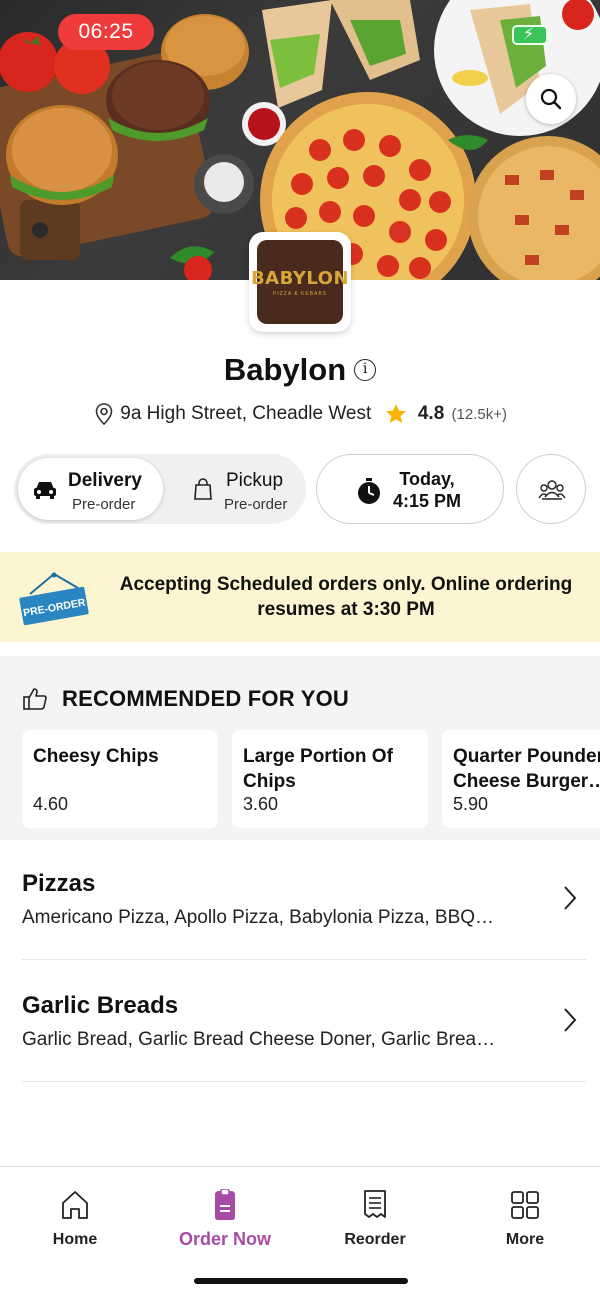 Image resolution: width=600 pixels, height=1298 pixels. Describe the element at coordinates (427, 501) in the screenshot. I see `schedule-time: 4:15 PM` at that location.